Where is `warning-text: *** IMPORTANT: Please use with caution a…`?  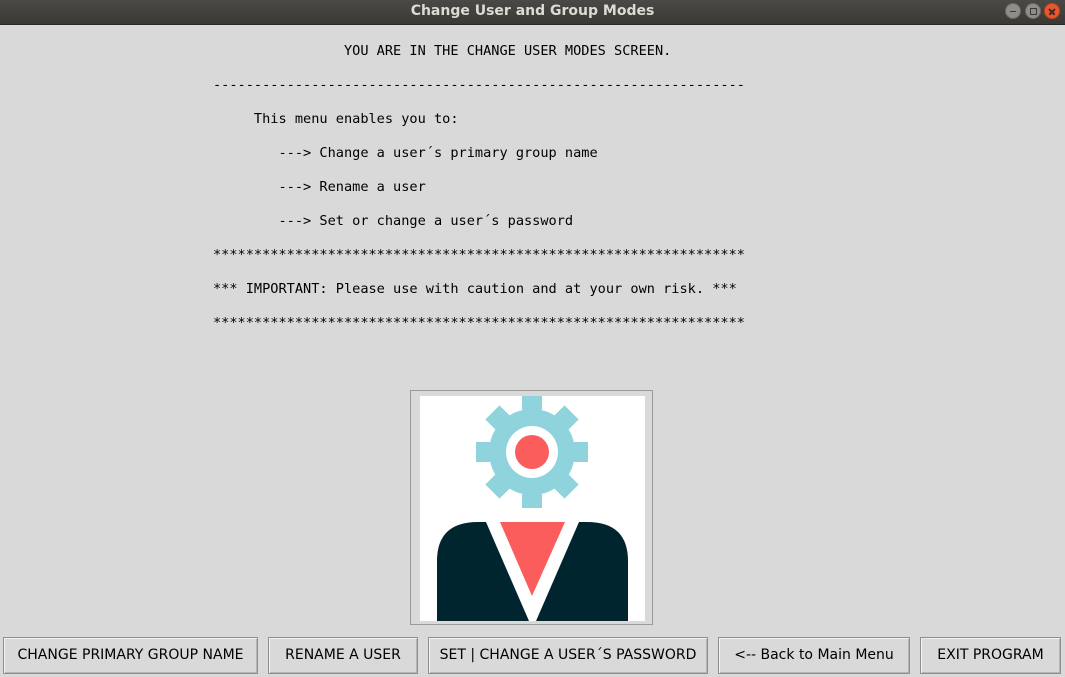 warning-text: *** IMPORTANT: Please use with caution a… is located at coordinates (475, 289).